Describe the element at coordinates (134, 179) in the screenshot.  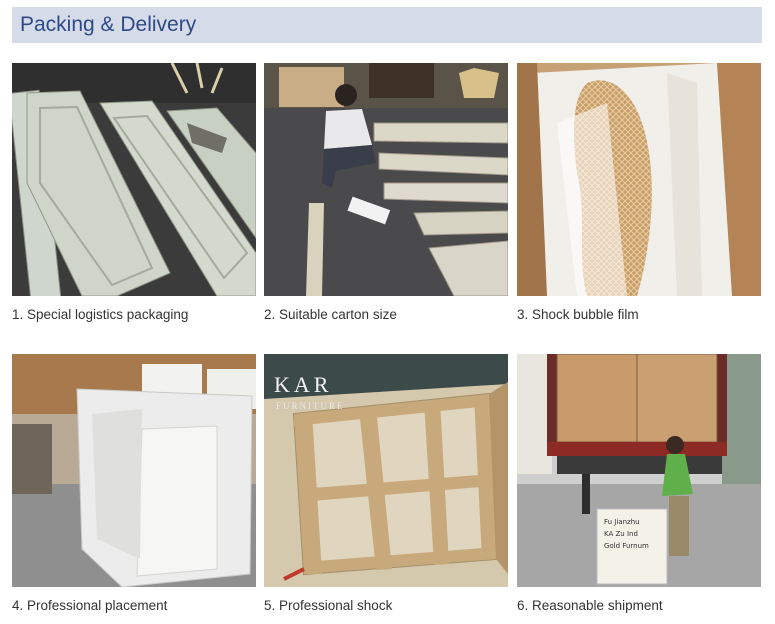
I see `photo-door-panels` at that location.